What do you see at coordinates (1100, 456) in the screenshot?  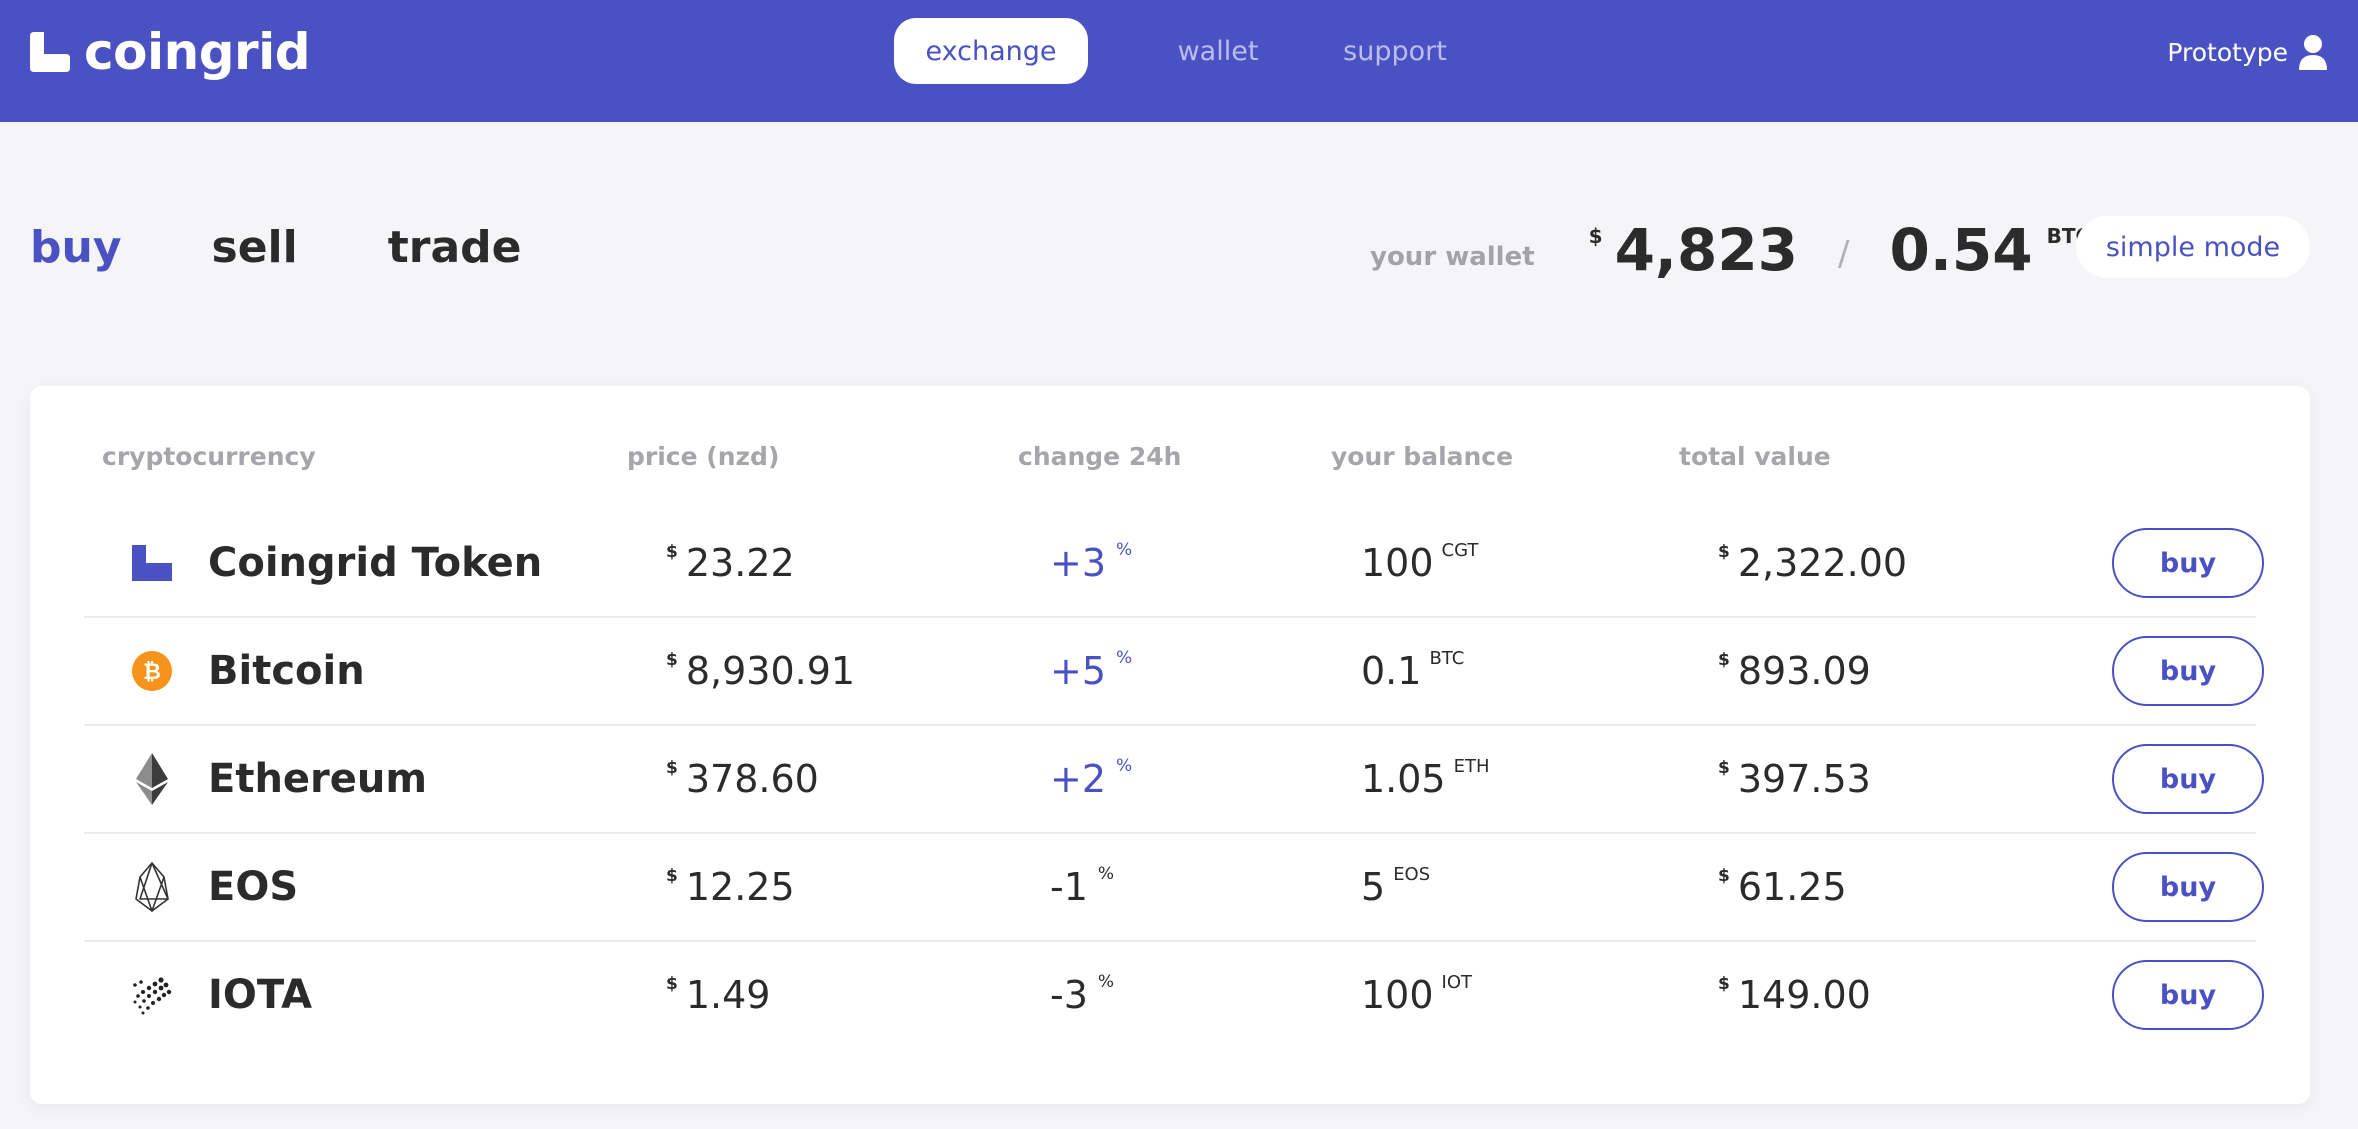 I see `column-header-change: change 24h` at bounding box center [1100, 456].